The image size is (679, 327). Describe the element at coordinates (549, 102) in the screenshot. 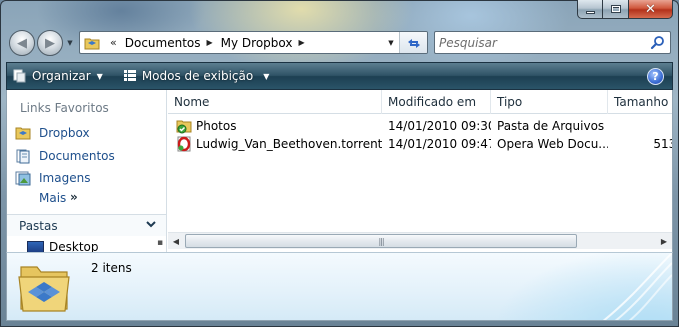

I see `column-header-type: Tipo` at that location.